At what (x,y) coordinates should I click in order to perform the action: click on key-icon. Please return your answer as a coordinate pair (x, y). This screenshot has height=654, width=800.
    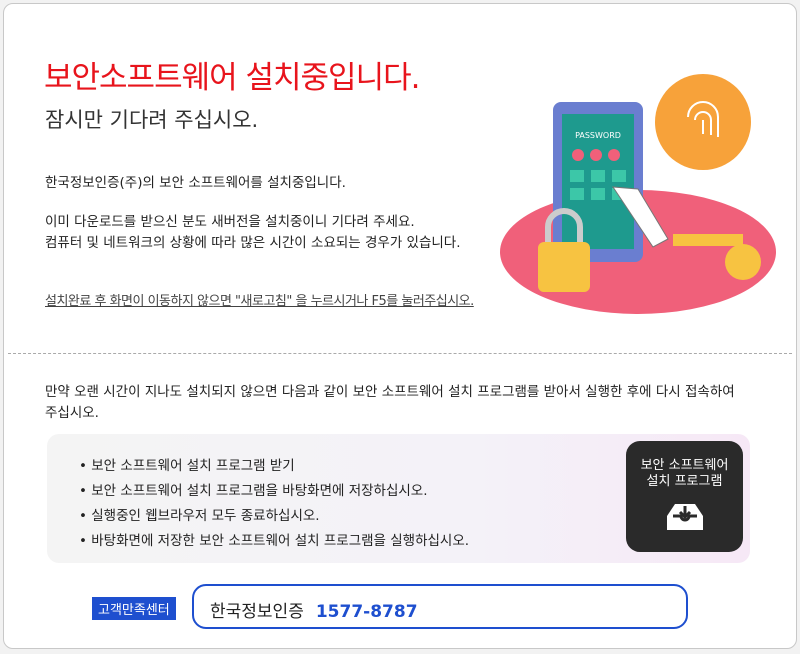
    Looking at the image, I should click on (743, 262).